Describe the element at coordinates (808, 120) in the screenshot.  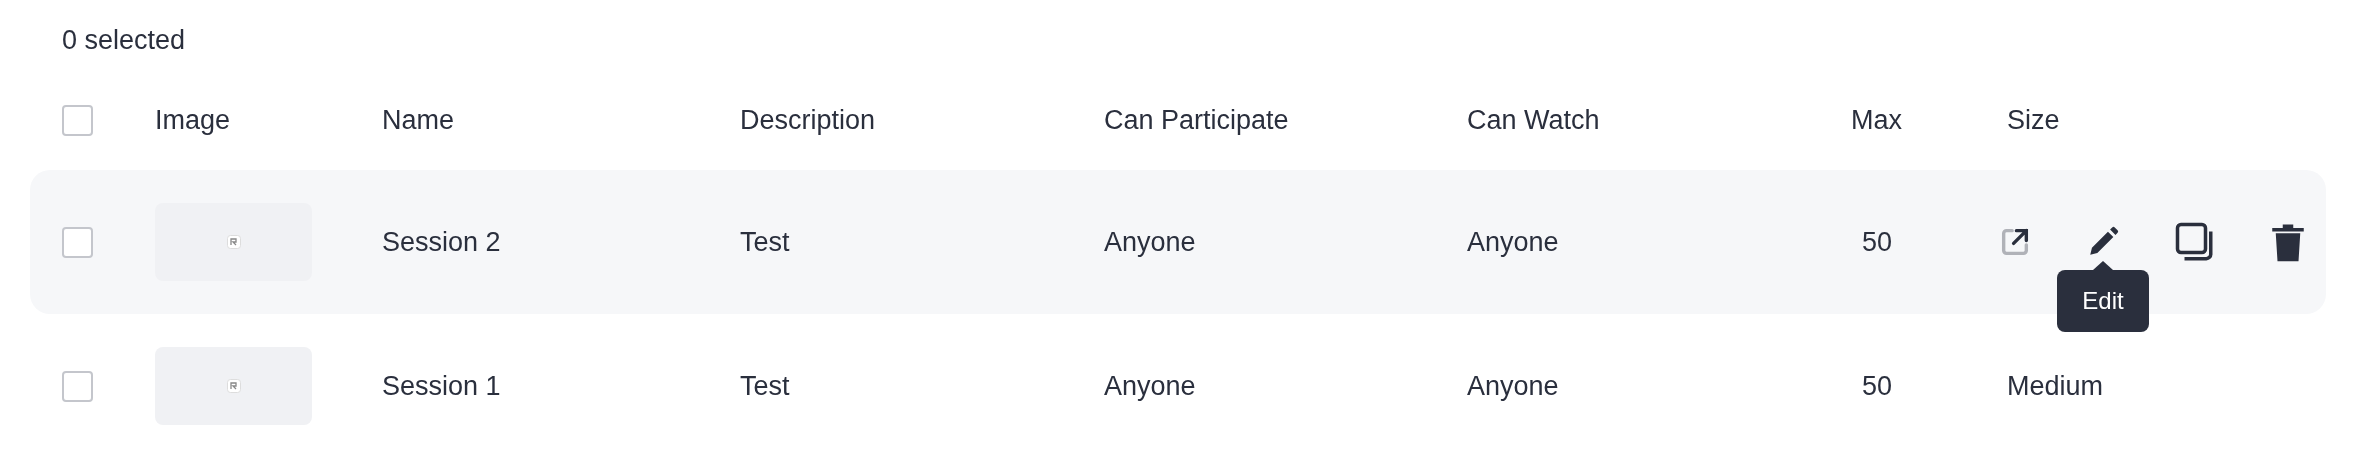
I see `column-header: Description` at that location.